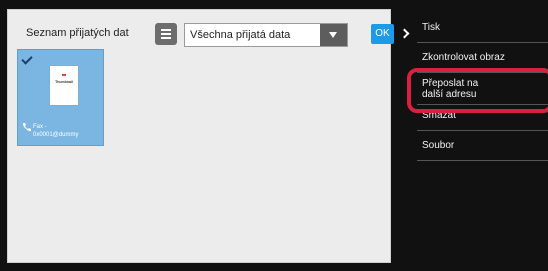  I want to click on page-title: Seznam přijatých dat, so click(77, 33).